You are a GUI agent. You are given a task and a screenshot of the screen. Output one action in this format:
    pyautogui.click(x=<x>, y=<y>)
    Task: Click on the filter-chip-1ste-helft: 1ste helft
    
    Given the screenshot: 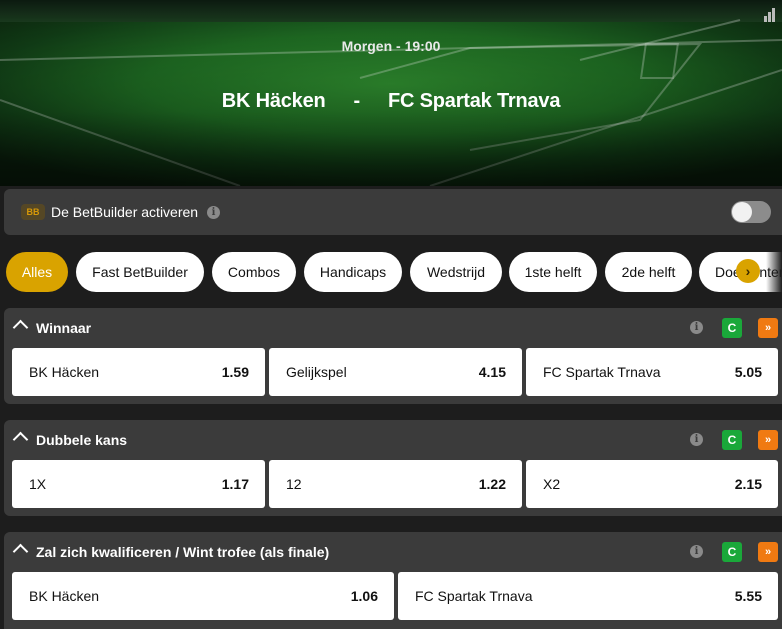 What is the action you would take?
    pyautogui.click(x=553, y=272)
    